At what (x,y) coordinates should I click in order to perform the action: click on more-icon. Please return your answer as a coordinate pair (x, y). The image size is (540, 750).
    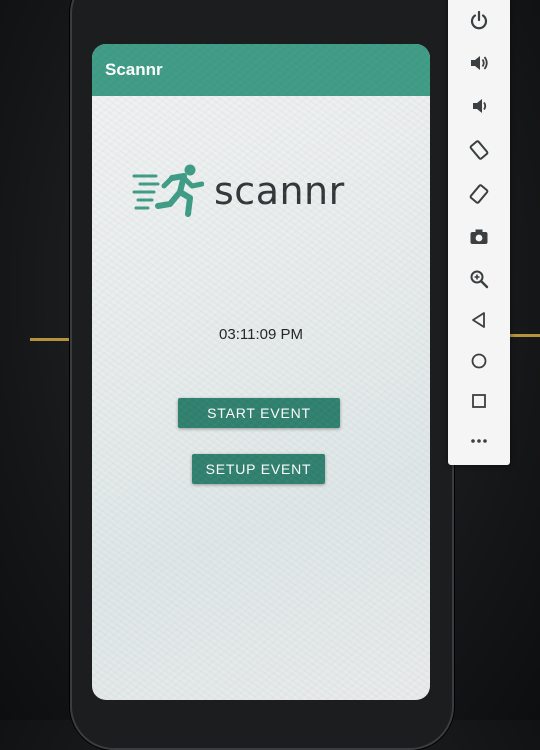
    Looking at the image, I should click on (479, 441).